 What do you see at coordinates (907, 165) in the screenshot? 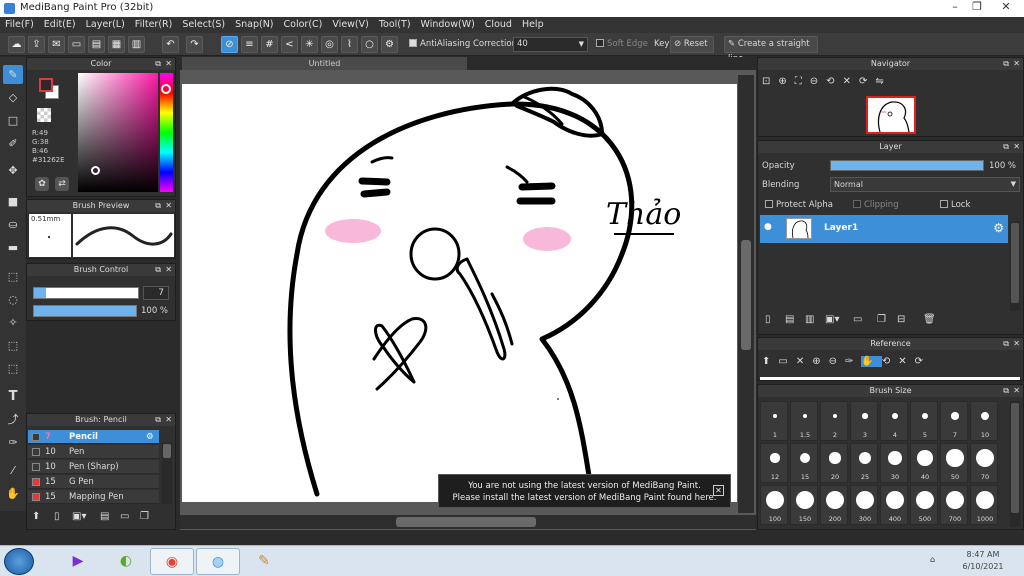
I see `layer-opacity-slider` at bounding box center [907, 165].